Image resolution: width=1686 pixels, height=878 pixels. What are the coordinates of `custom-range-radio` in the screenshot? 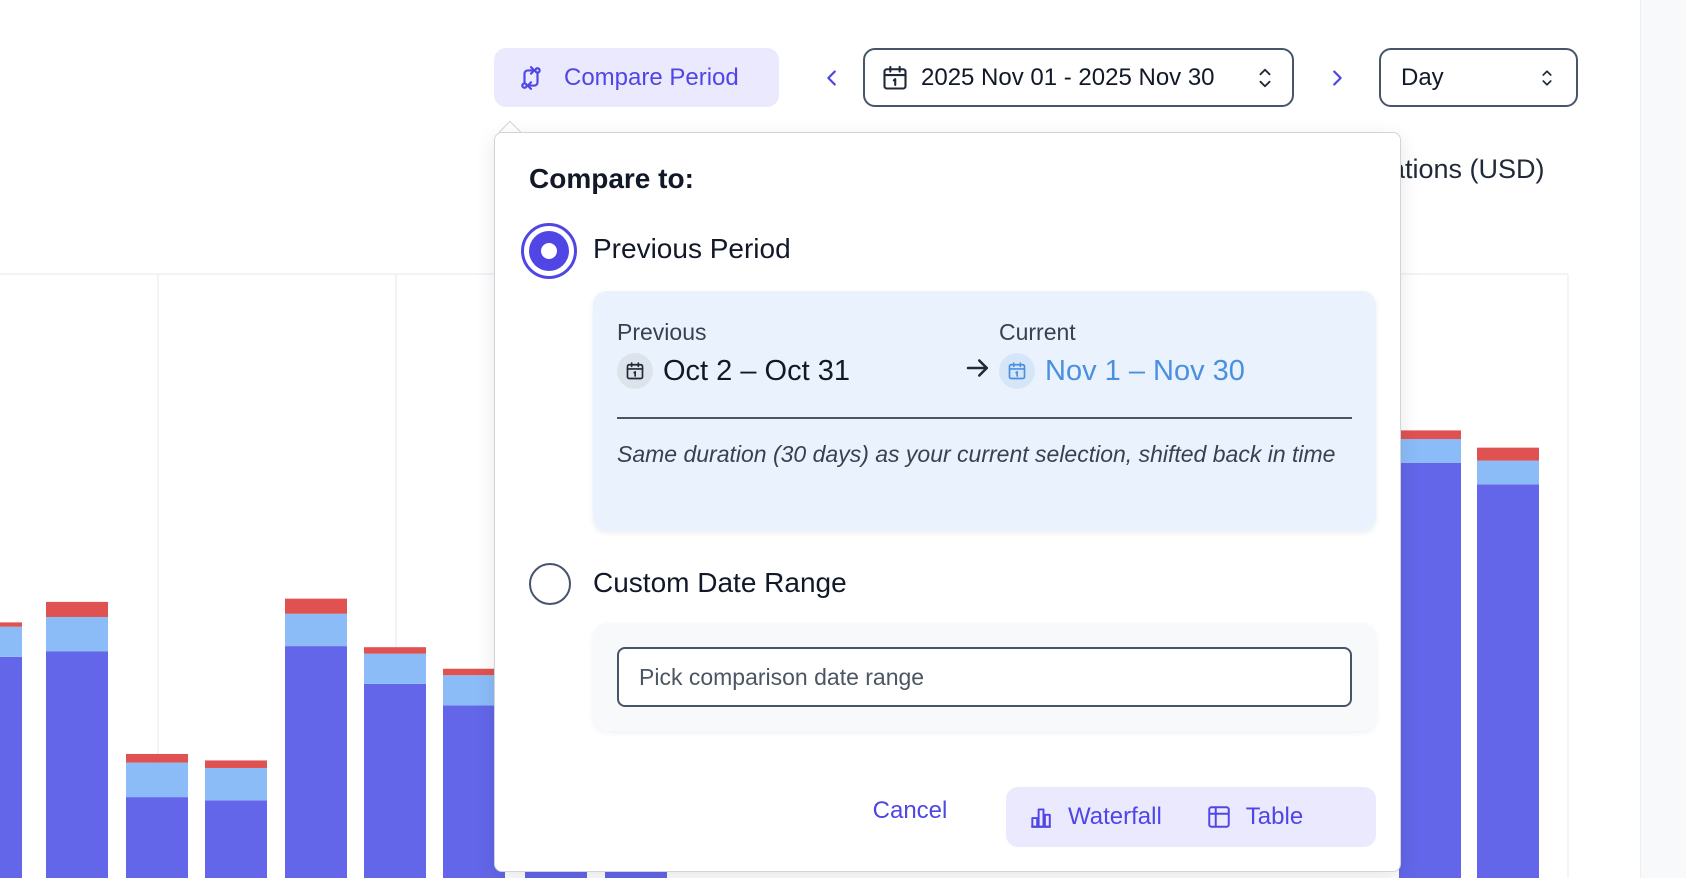 It's located at (550, 584).